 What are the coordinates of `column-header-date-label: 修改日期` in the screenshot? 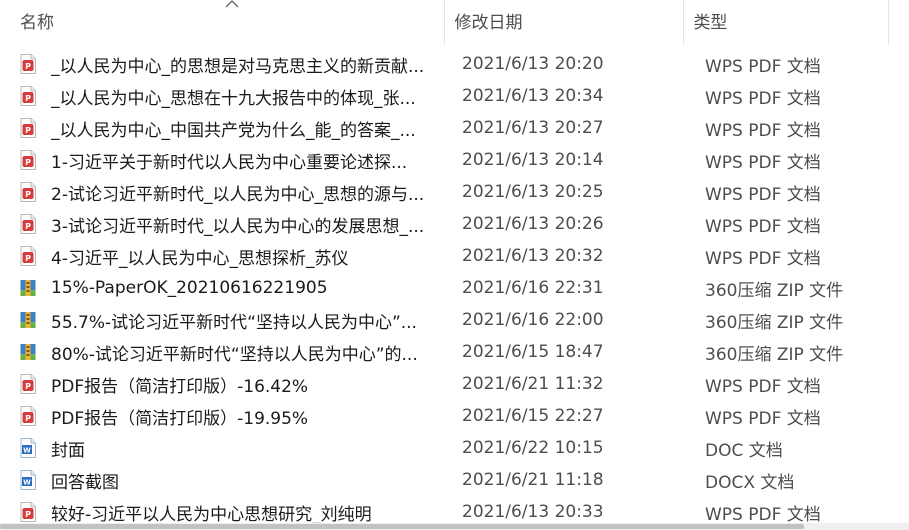 It's located at (488, 23).